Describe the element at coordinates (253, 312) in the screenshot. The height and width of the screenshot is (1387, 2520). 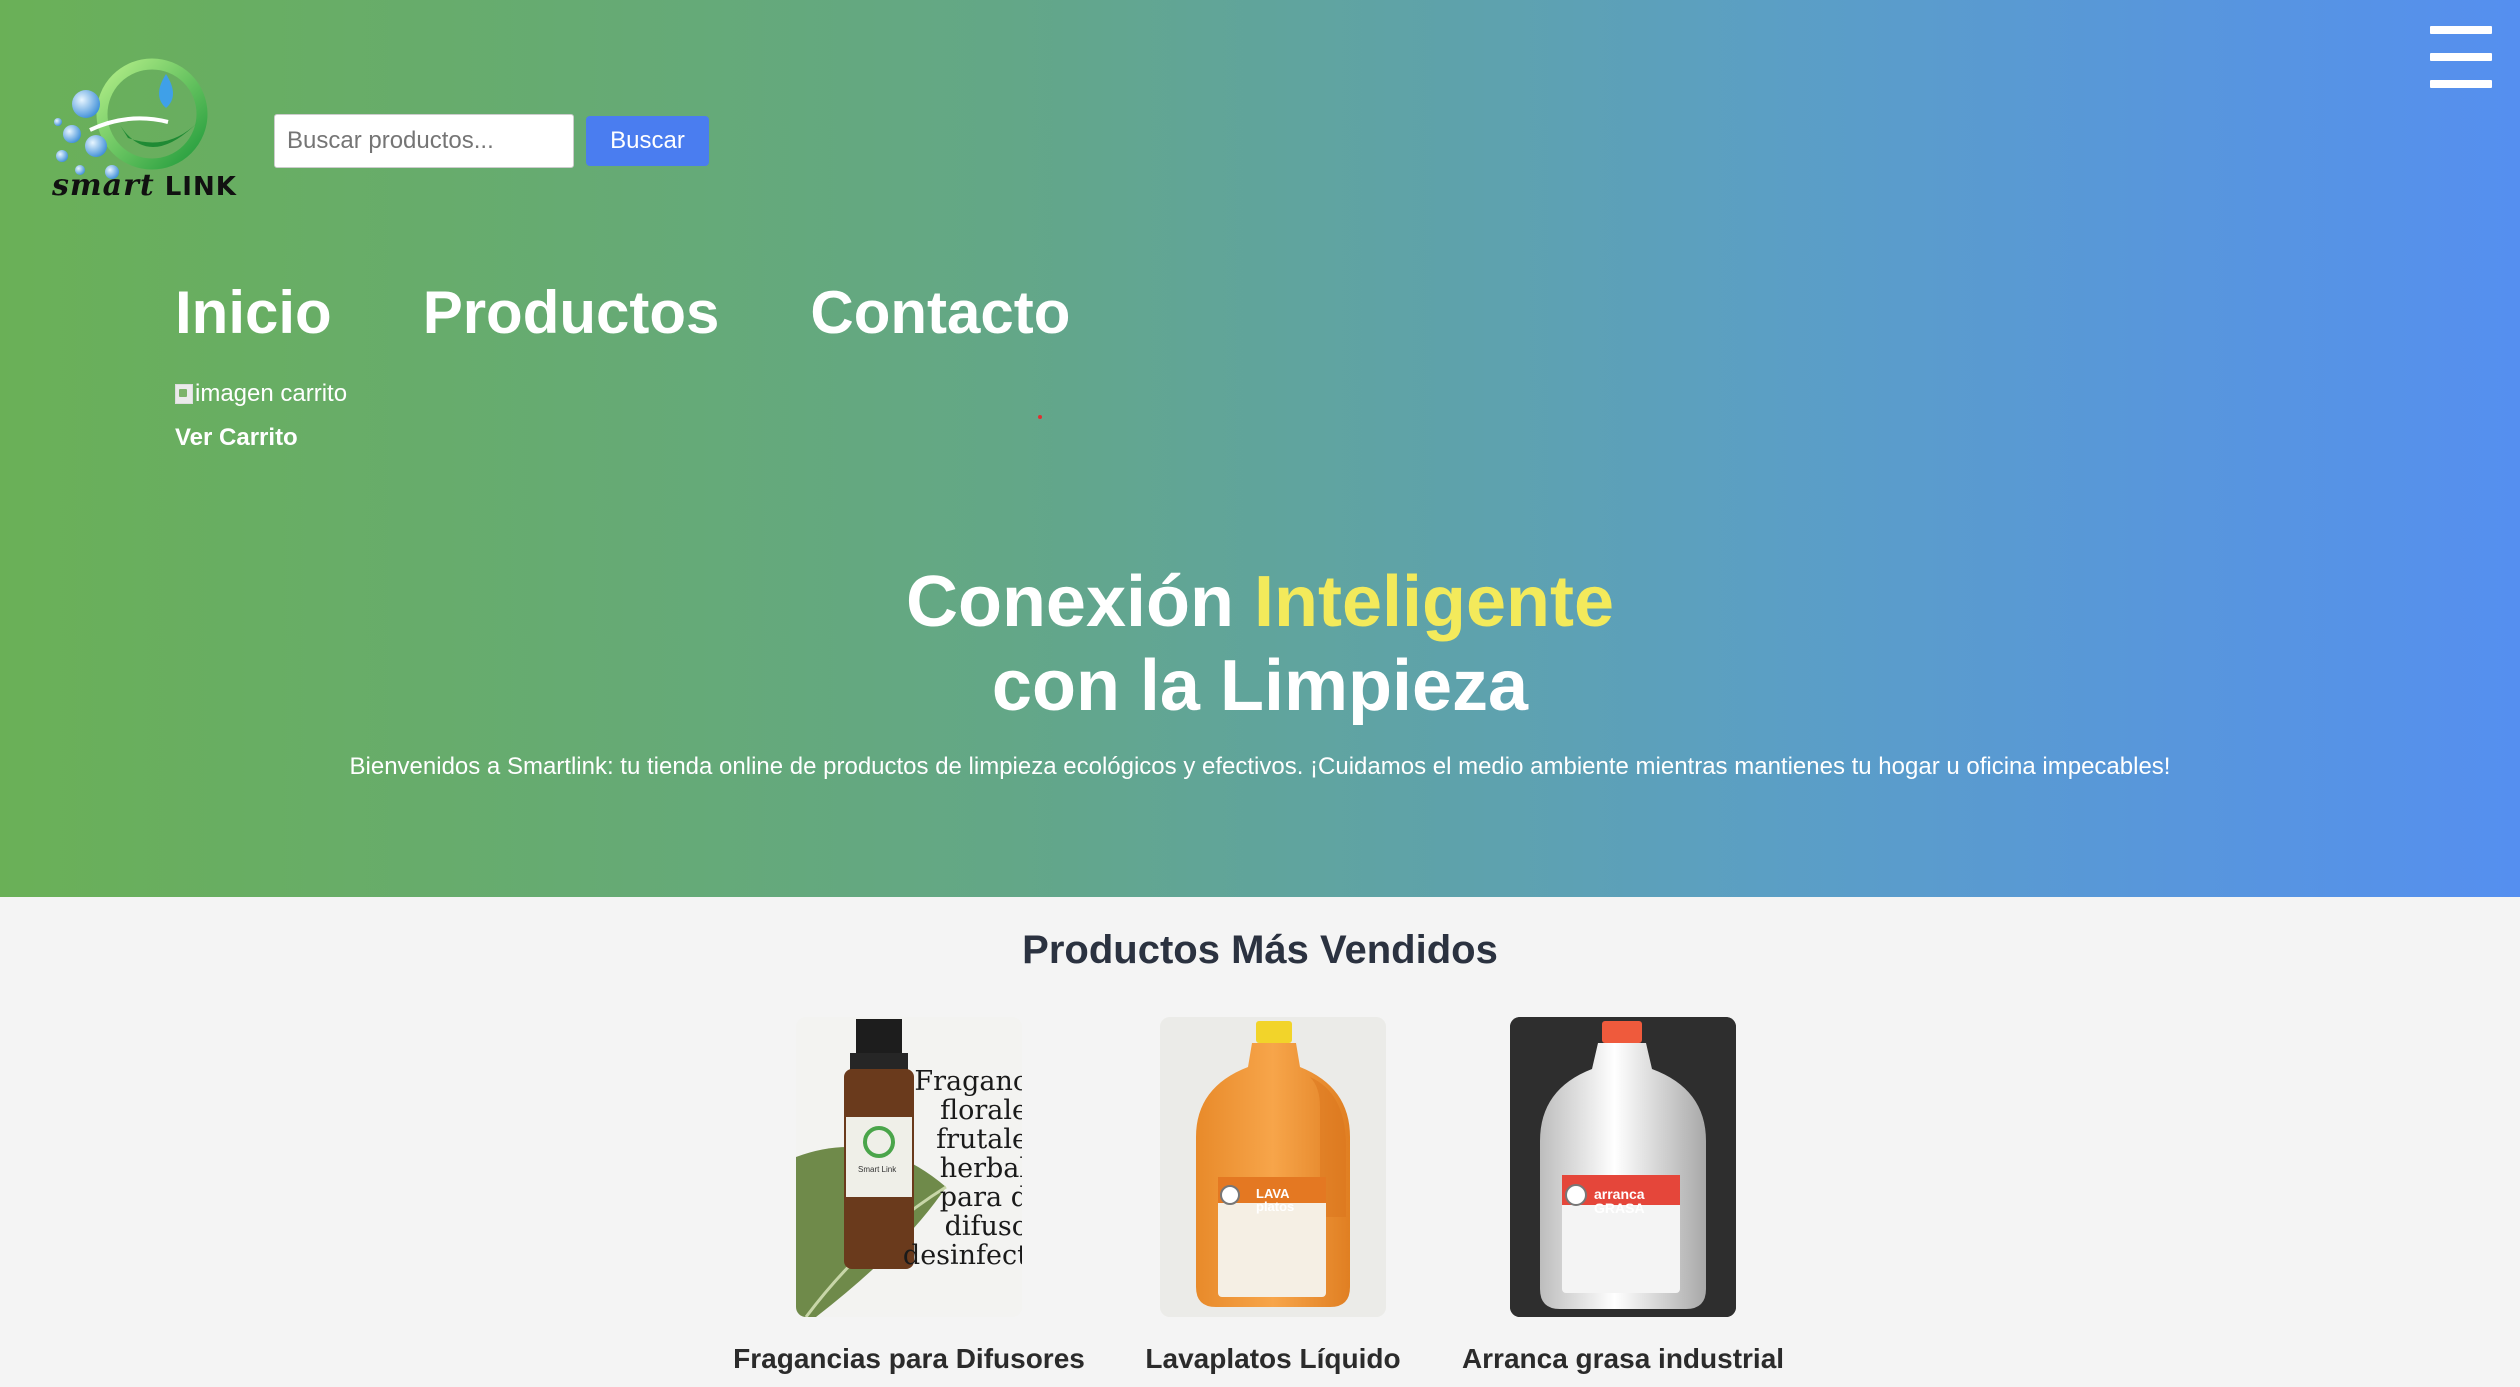
I see `nav-item-inicio: Inicio` at that location.